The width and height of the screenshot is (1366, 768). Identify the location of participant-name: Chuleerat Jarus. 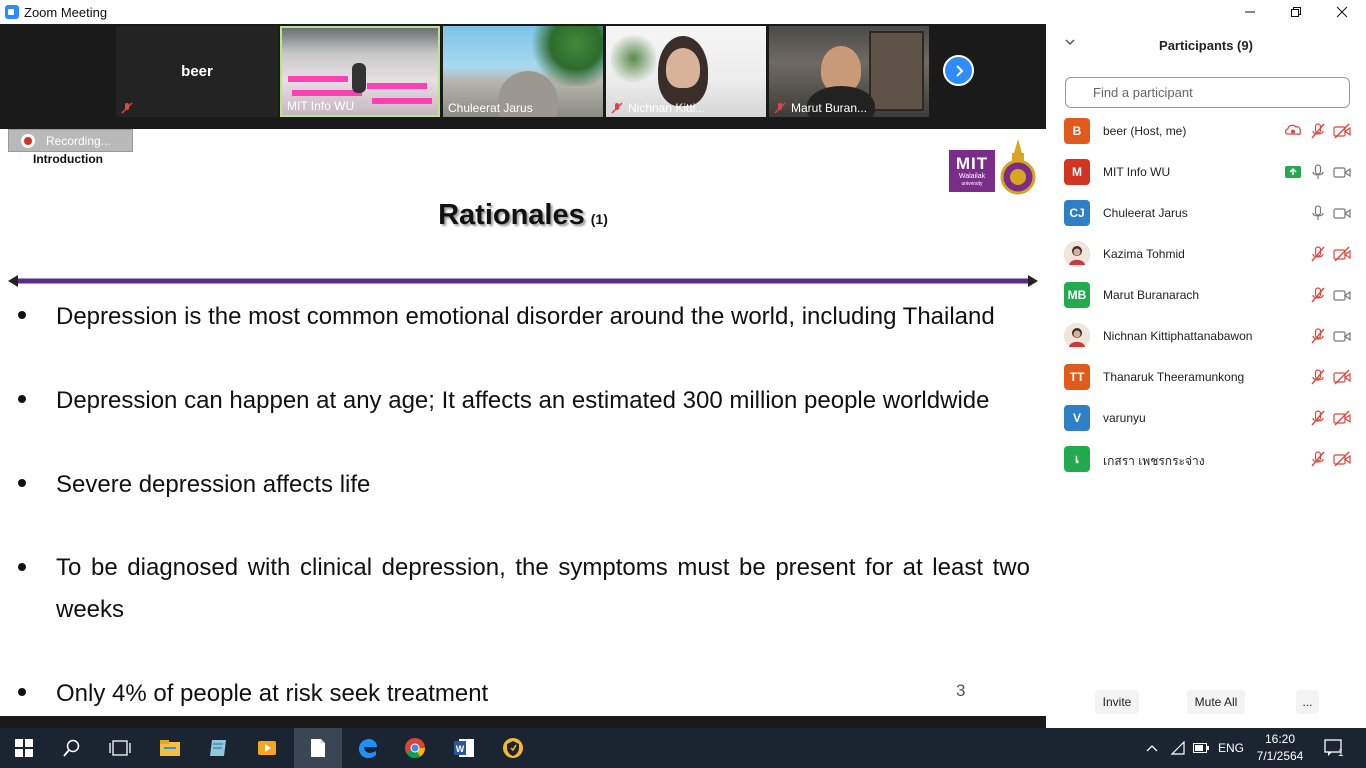
(1145, 213).